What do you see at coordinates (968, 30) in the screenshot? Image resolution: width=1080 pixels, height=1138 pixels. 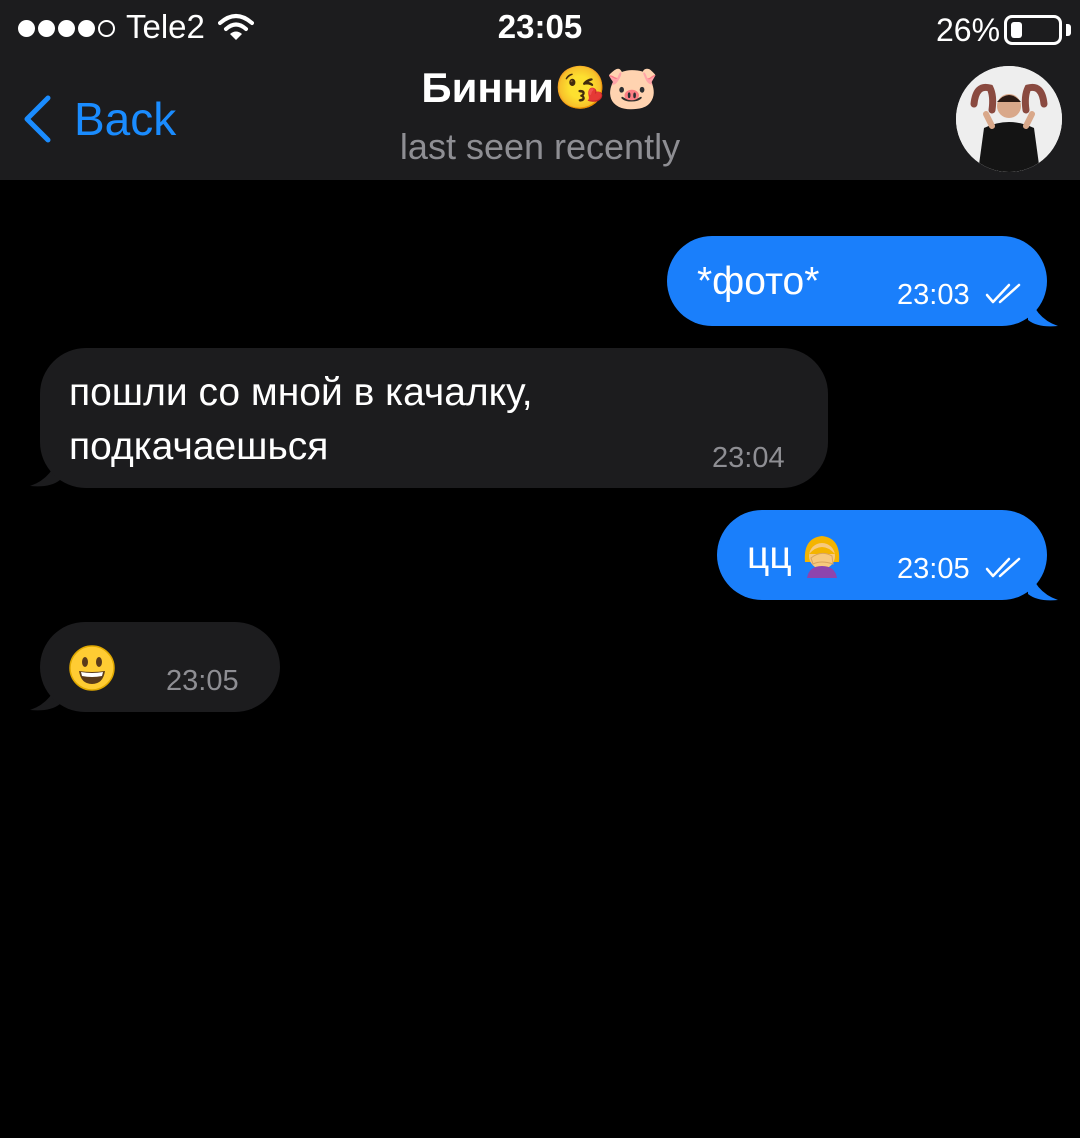 I see `battery-percent: 26%` at bounding box center [968, 30].